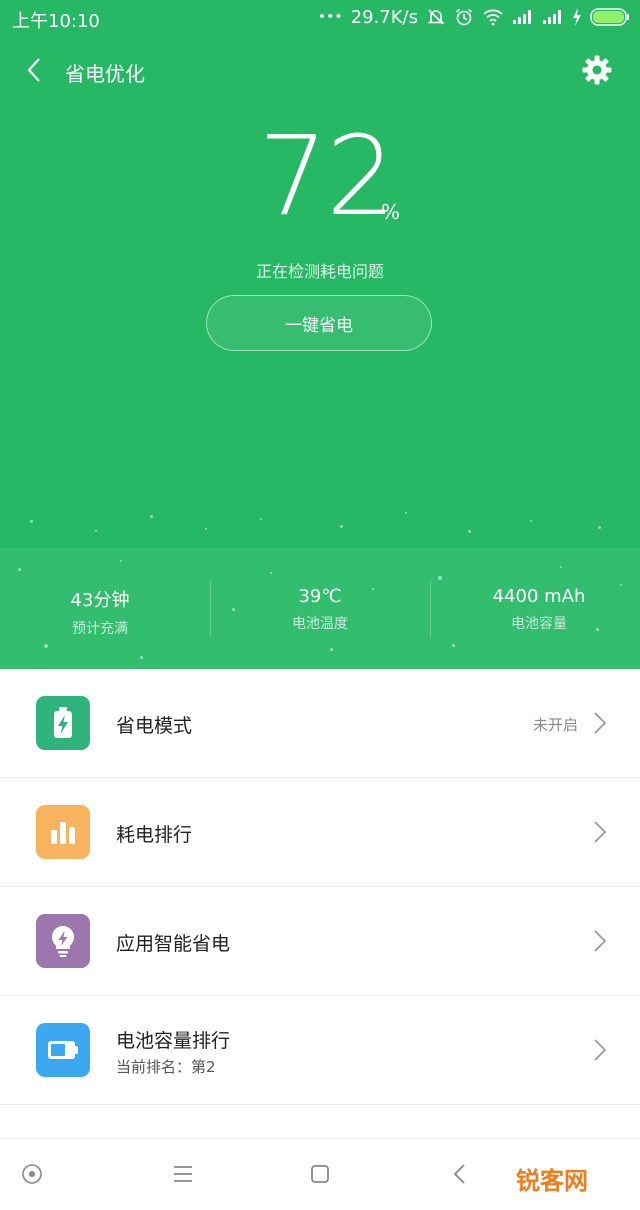 The width and height of the screenshot is (640, 1210). What do you see at coordinates (320, 1174) in the screenshot?
I see `home-square-icon` at bounding box center [320, 1174].